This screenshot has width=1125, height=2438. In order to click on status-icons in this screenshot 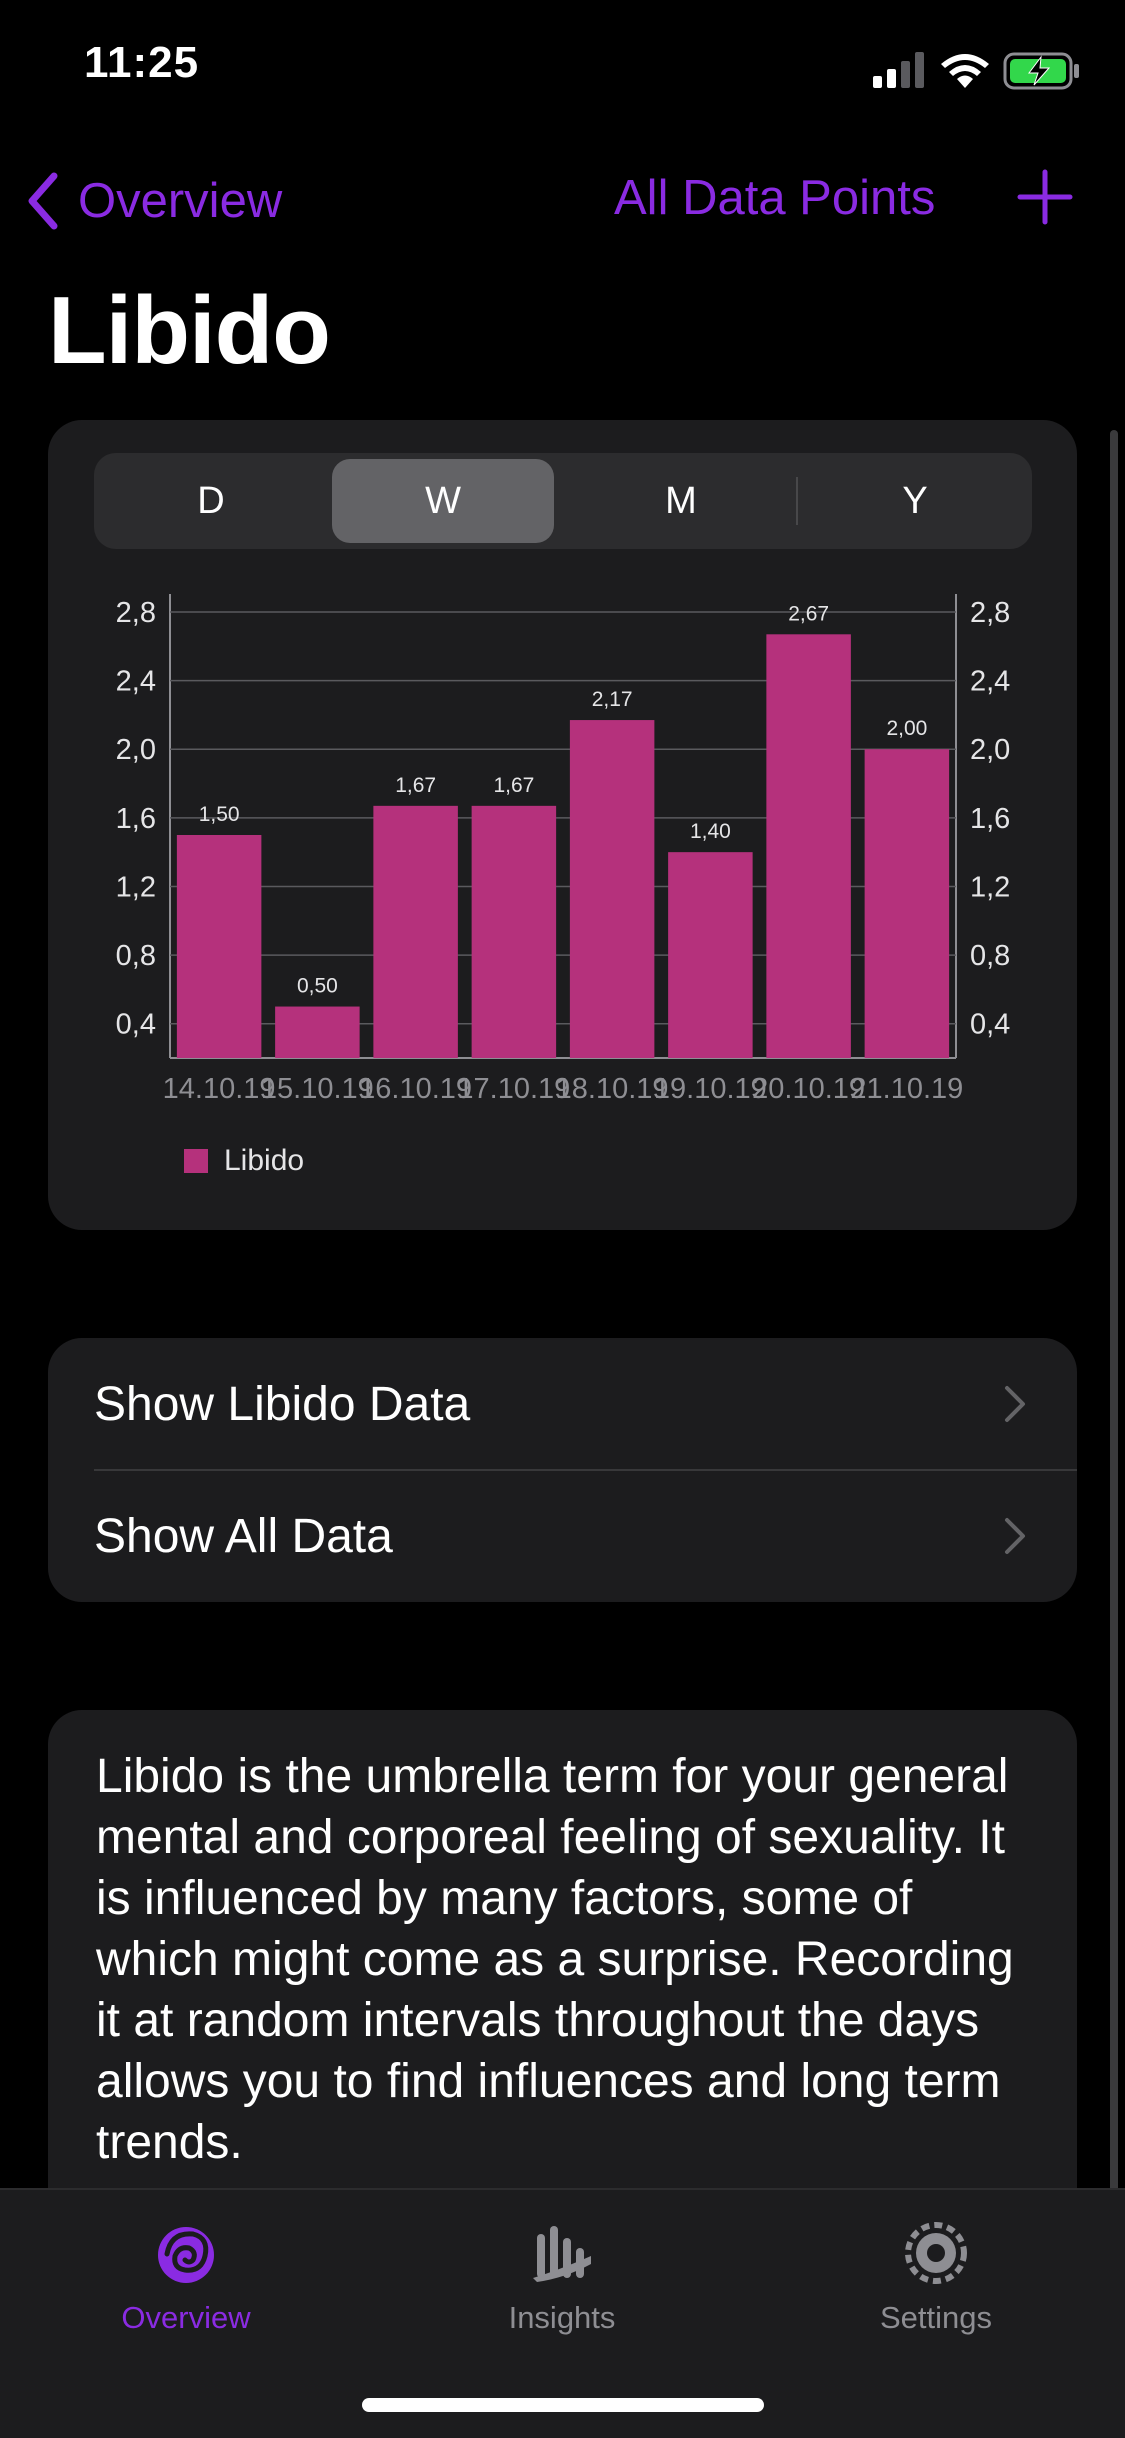, I will do `click(976, 71)`.